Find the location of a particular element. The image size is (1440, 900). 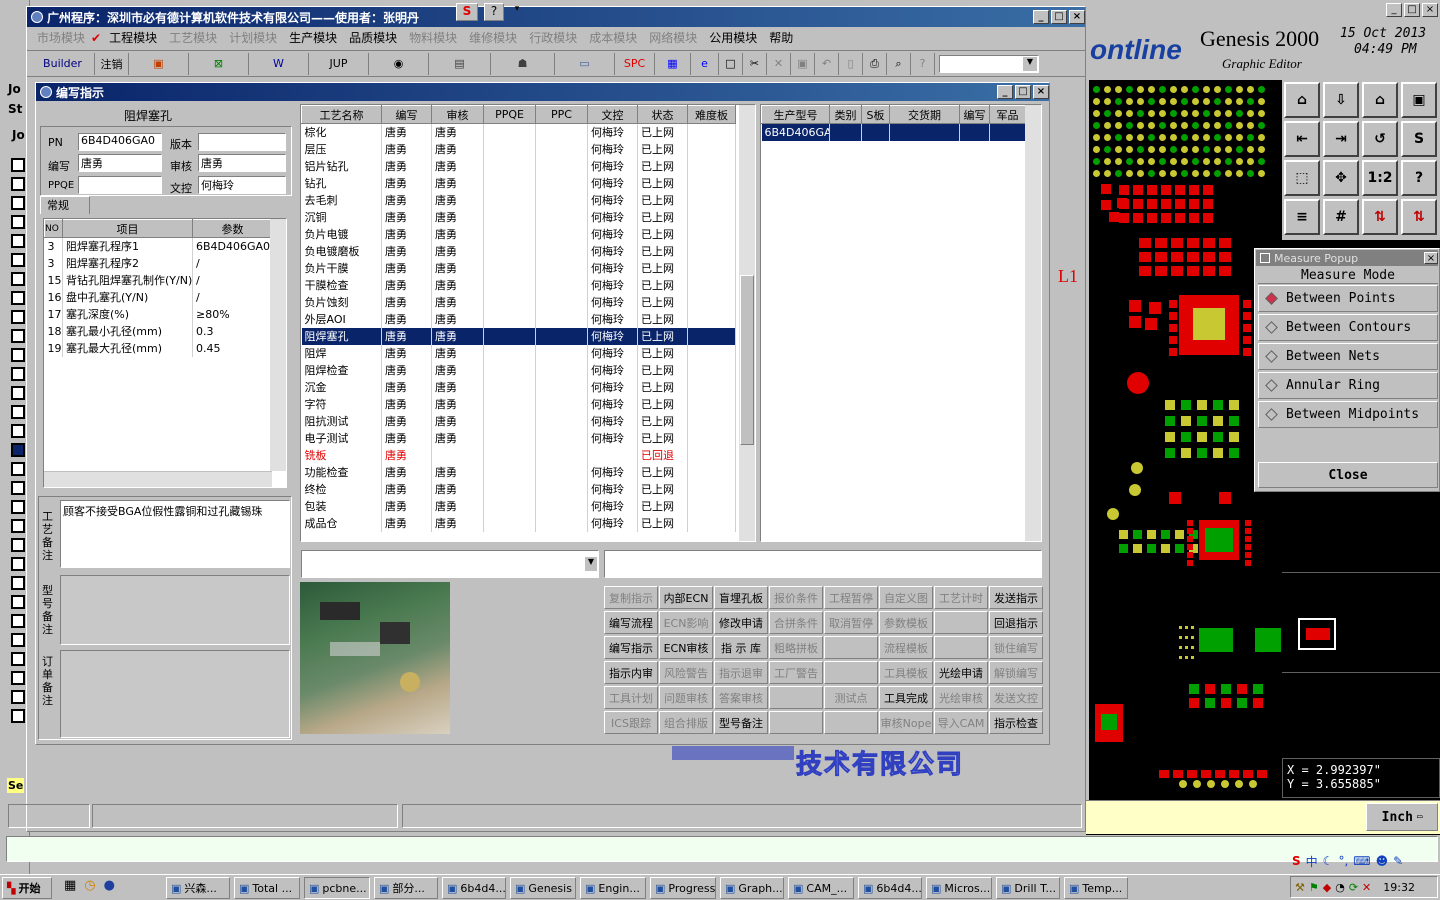

param-row: 3 阻焊塞孔程序2/ is located at coordinates (158, 263).